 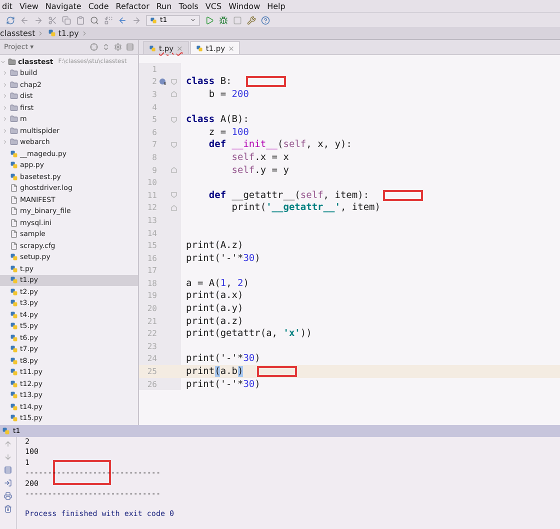 I want to click on code-line: def __init__(self, x, y):, so click(x=280, y=144).